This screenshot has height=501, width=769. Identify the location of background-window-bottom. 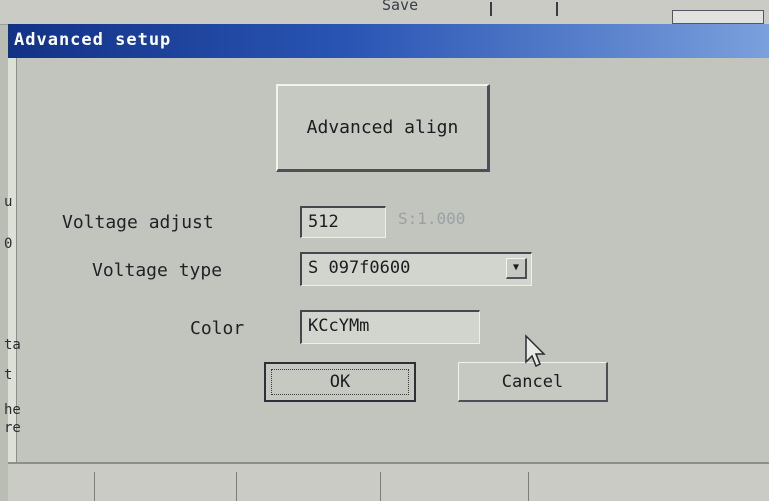
(388, 481).